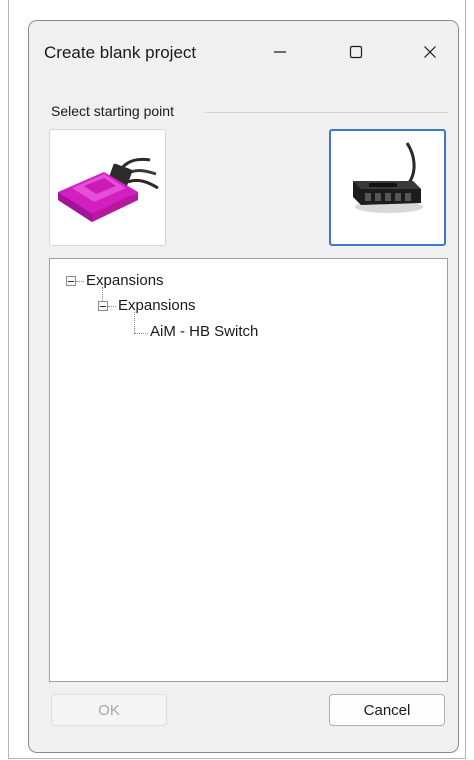  I want to click on title-bar: Create blank project, so click(243, 52).